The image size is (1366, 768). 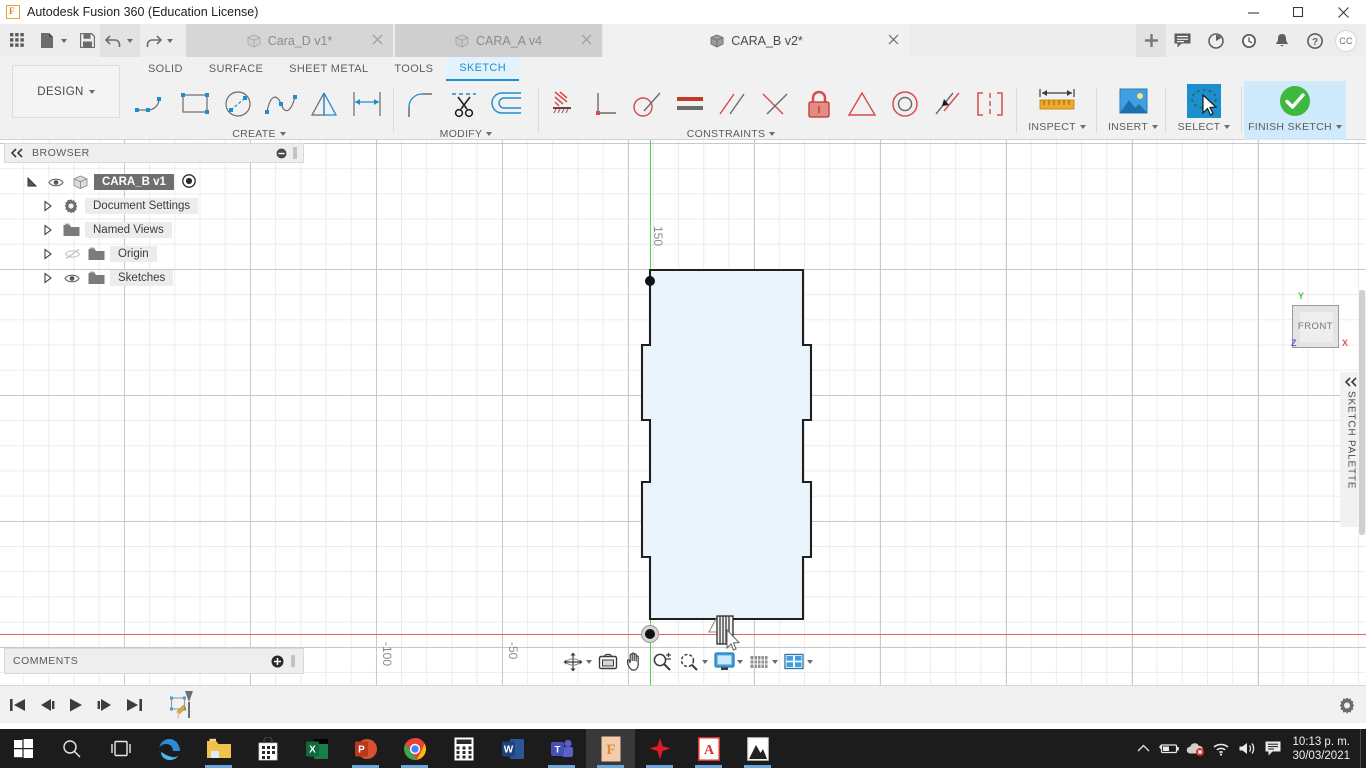 What do you see at coordinates (323, 104) in the screenshot?
I see `mirror-tool` at bounding box center [323, 104].